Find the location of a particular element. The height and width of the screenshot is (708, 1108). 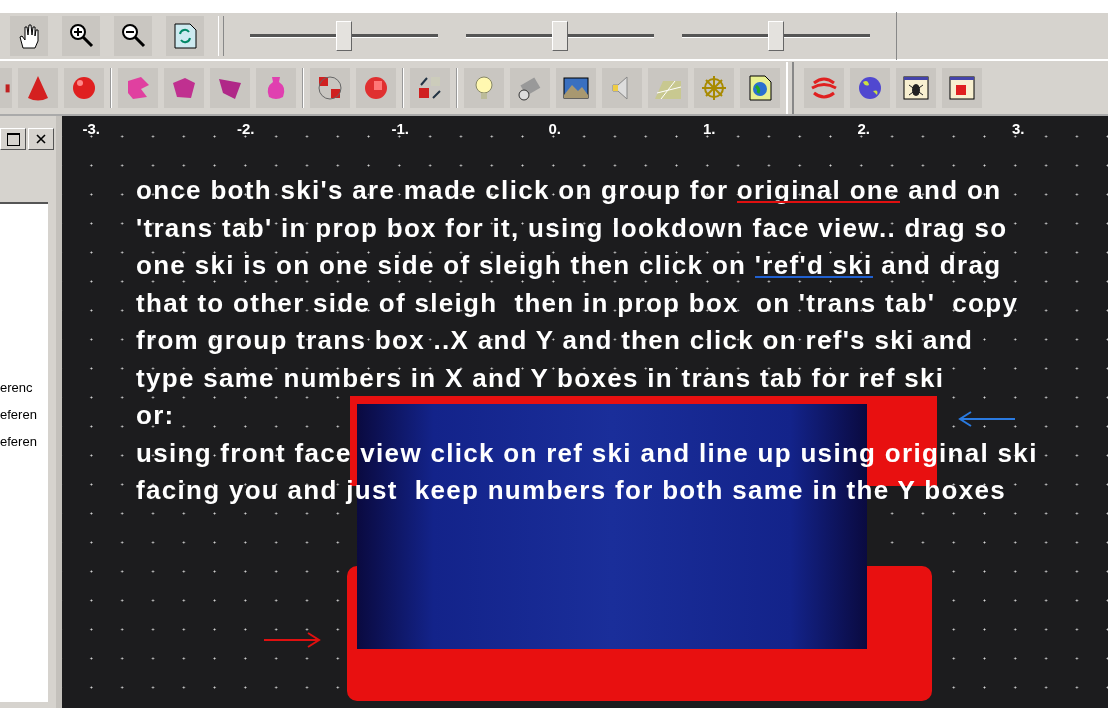

annotation-text: that to other side of sleigh then in prop box on 'trans tab' copy is located at coordinates (578, 303).